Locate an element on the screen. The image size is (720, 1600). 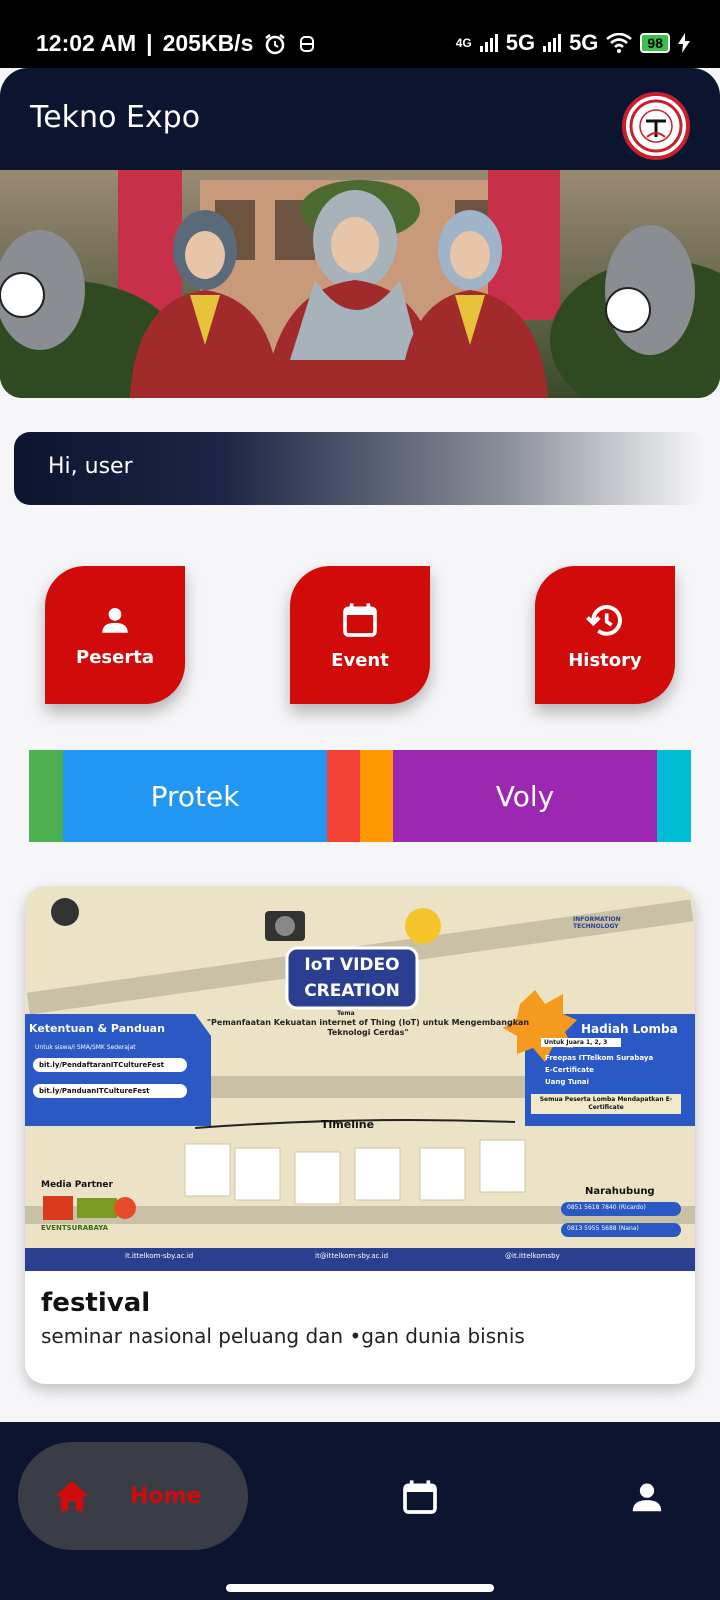
status-left: 12:02 AM | 205KB/s is located at coordinates (176, 43).